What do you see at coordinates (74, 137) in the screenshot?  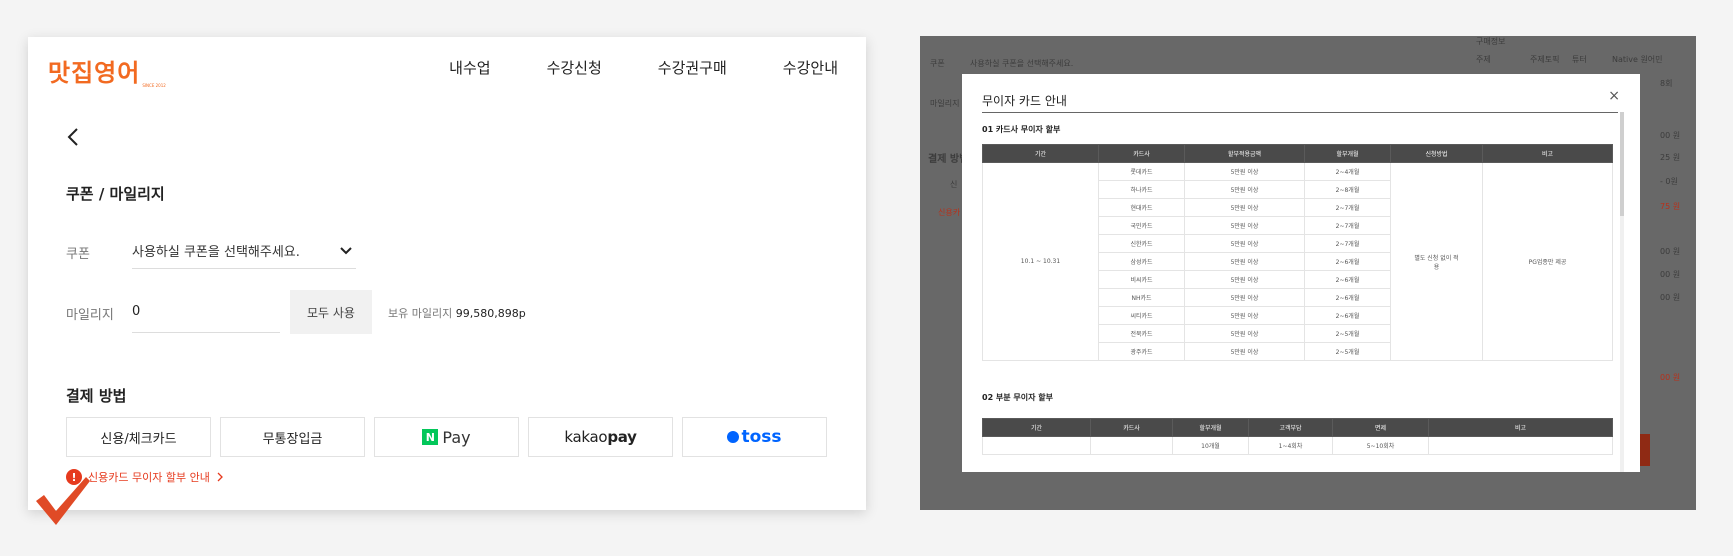 I see `back-arrow-icon` at bounding box center [74, 137].